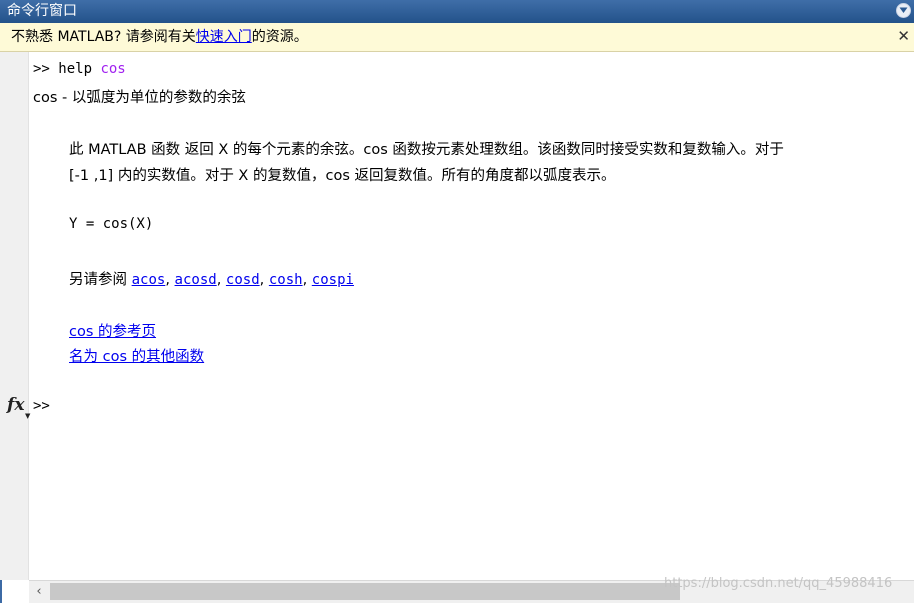  Describe the element at coordinates (149, 280) in the screenshot. I see `see-also-link-acos: acos` at that location.